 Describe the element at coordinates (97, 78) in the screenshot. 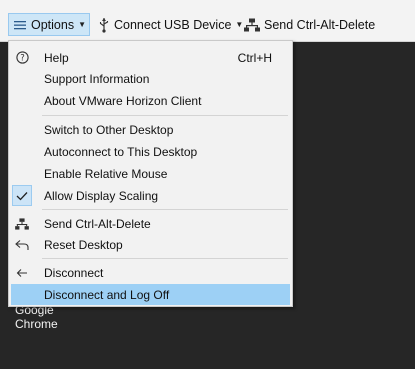

I see `menu-item-label: Support Information` at that location.